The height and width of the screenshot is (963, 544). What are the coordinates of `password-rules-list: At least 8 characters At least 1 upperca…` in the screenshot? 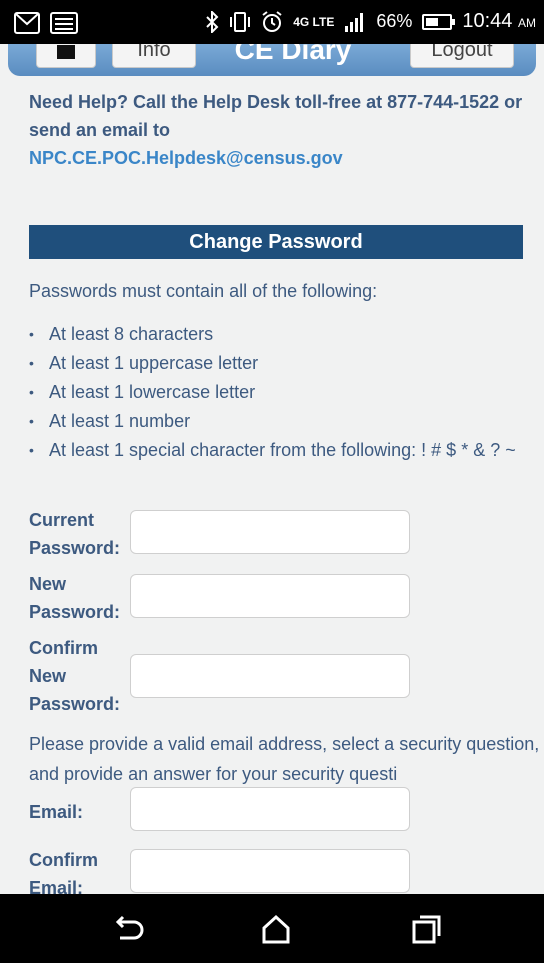 It's located at (279, 392).